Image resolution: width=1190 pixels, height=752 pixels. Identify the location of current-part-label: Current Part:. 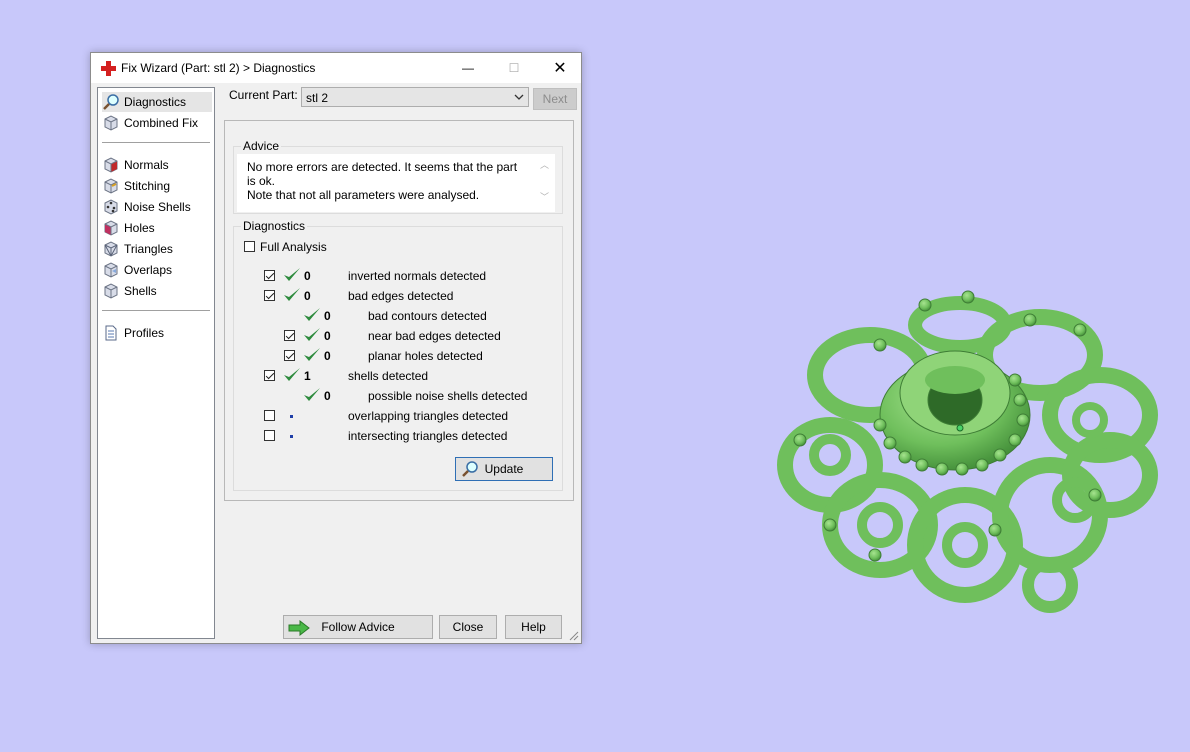
(263, 95).